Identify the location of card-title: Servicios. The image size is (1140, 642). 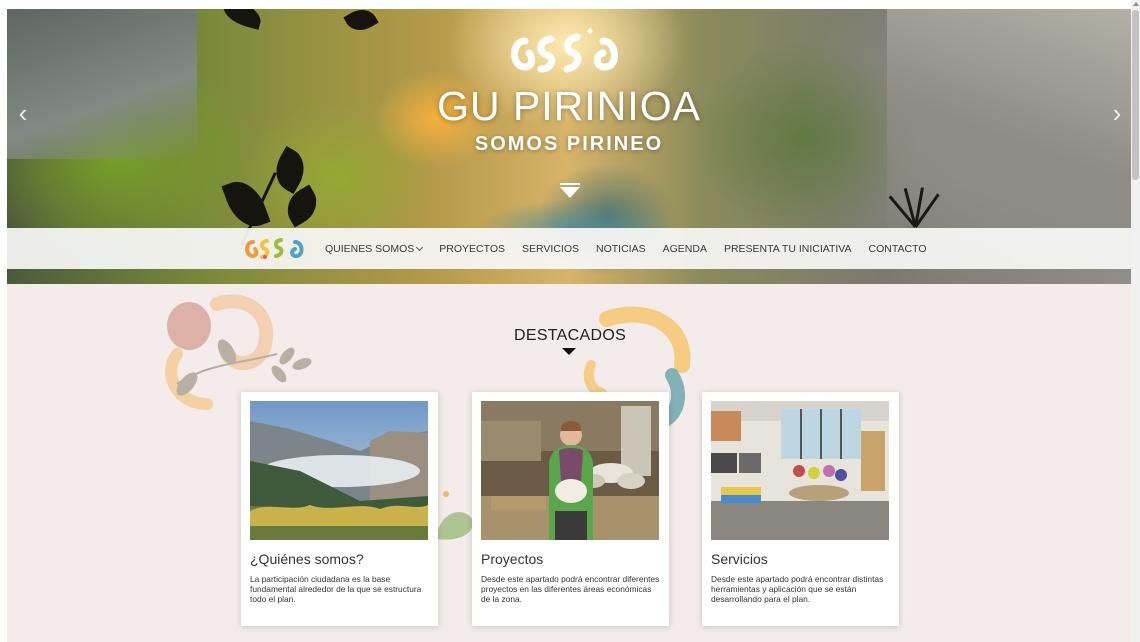
(739, 559).